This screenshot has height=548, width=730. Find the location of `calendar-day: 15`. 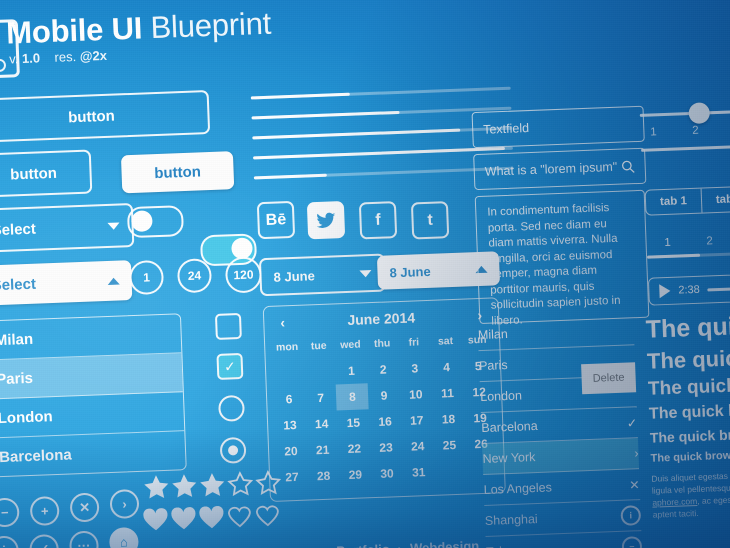

calendar-day: 15 is located at coordinates (353, 422).